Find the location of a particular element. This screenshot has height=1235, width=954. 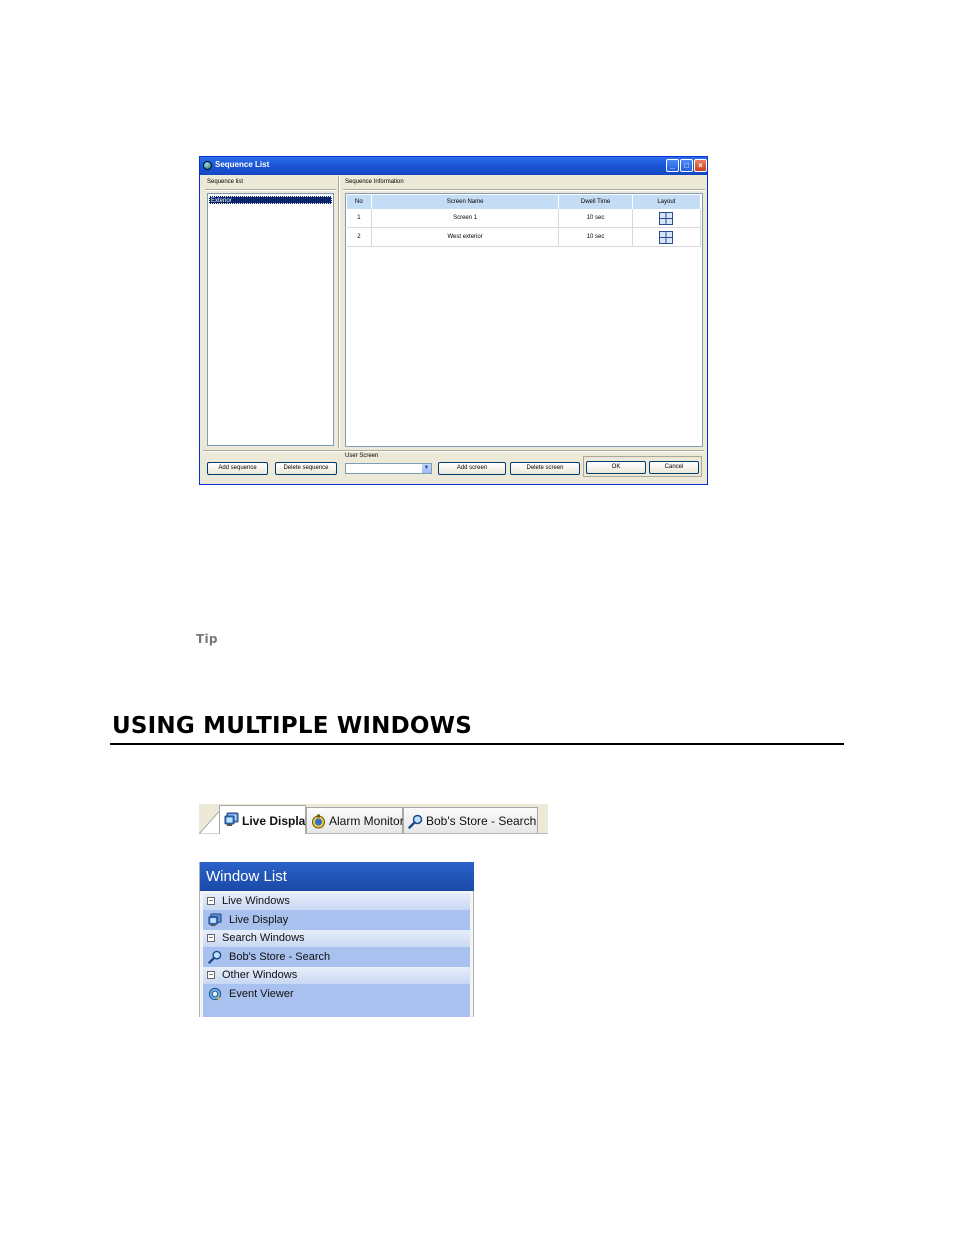

maximize-icon: □ is located at coordinates (686, 165).